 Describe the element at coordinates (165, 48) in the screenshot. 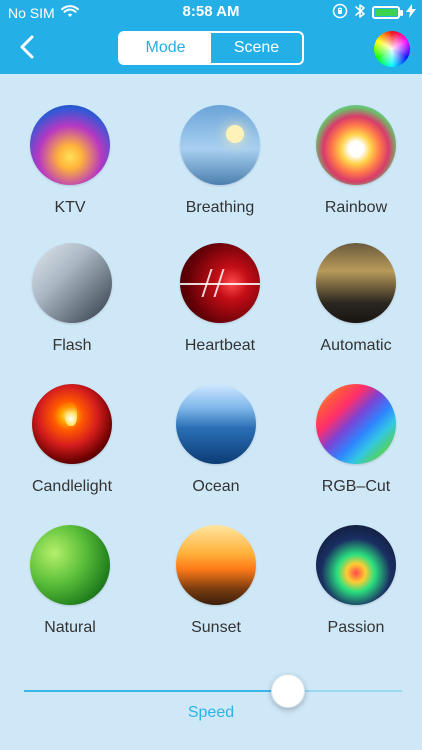

I see `tab-mode: Mode` at that location.